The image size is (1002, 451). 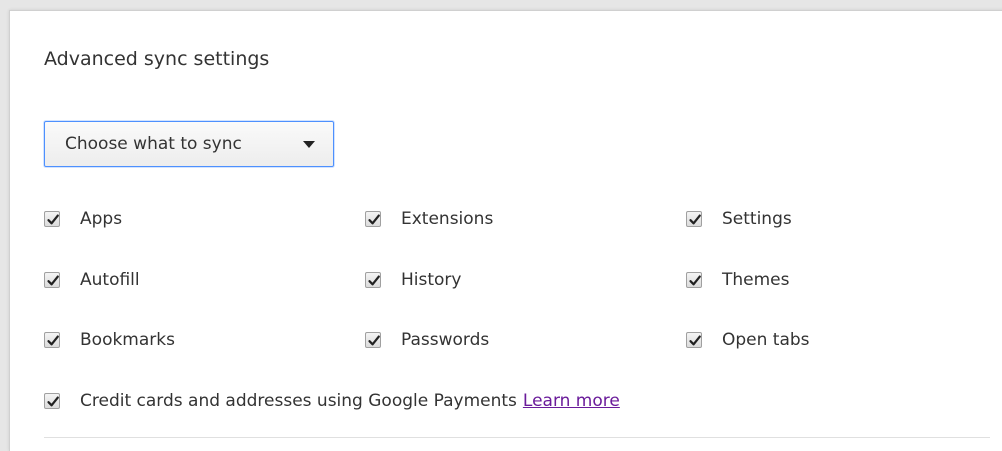 I want to click on passwords-checkbox, so click(x=373, y=340).